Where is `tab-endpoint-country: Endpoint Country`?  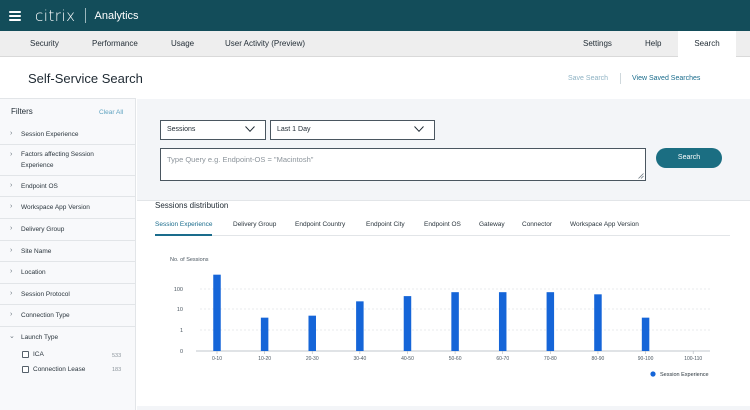 tab-endpoint-country: Endpoint Country is located at coordinates (320, 225).